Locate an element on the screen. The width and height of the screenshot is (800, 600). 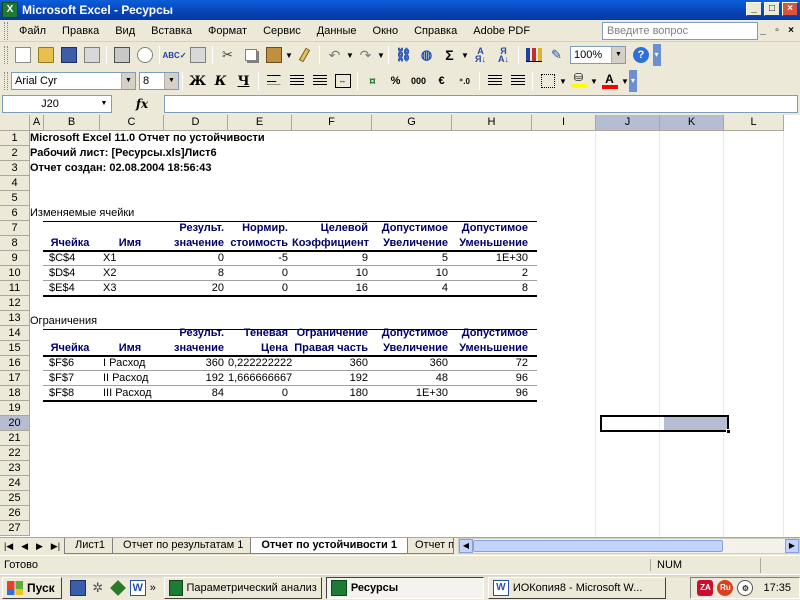
increase-decimal-button: ⁺.0 is located at coordinates (465, 81).